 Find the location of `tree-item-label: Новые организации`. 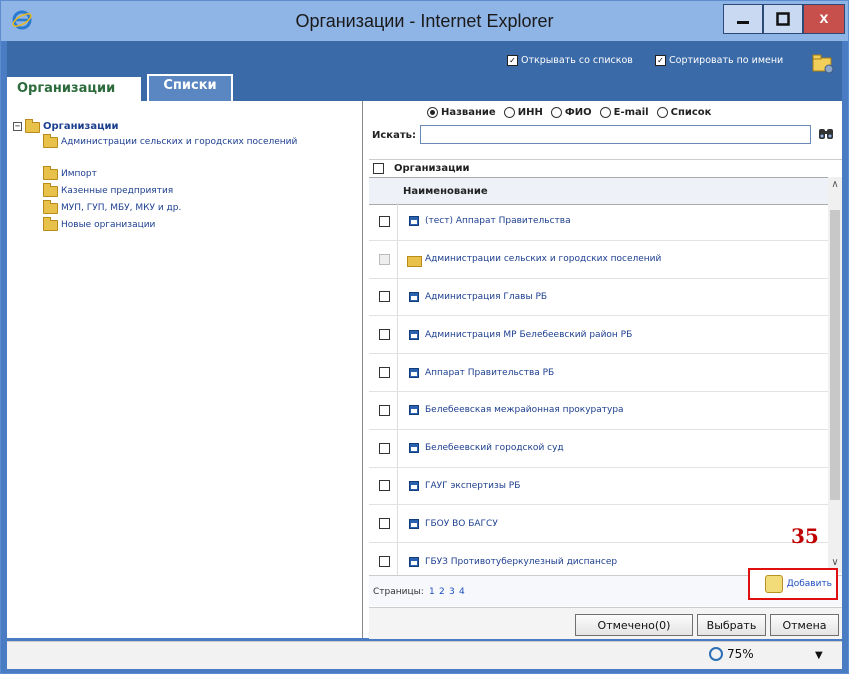

tree-item-label: Новые организации is located at coordinates (108, 225).